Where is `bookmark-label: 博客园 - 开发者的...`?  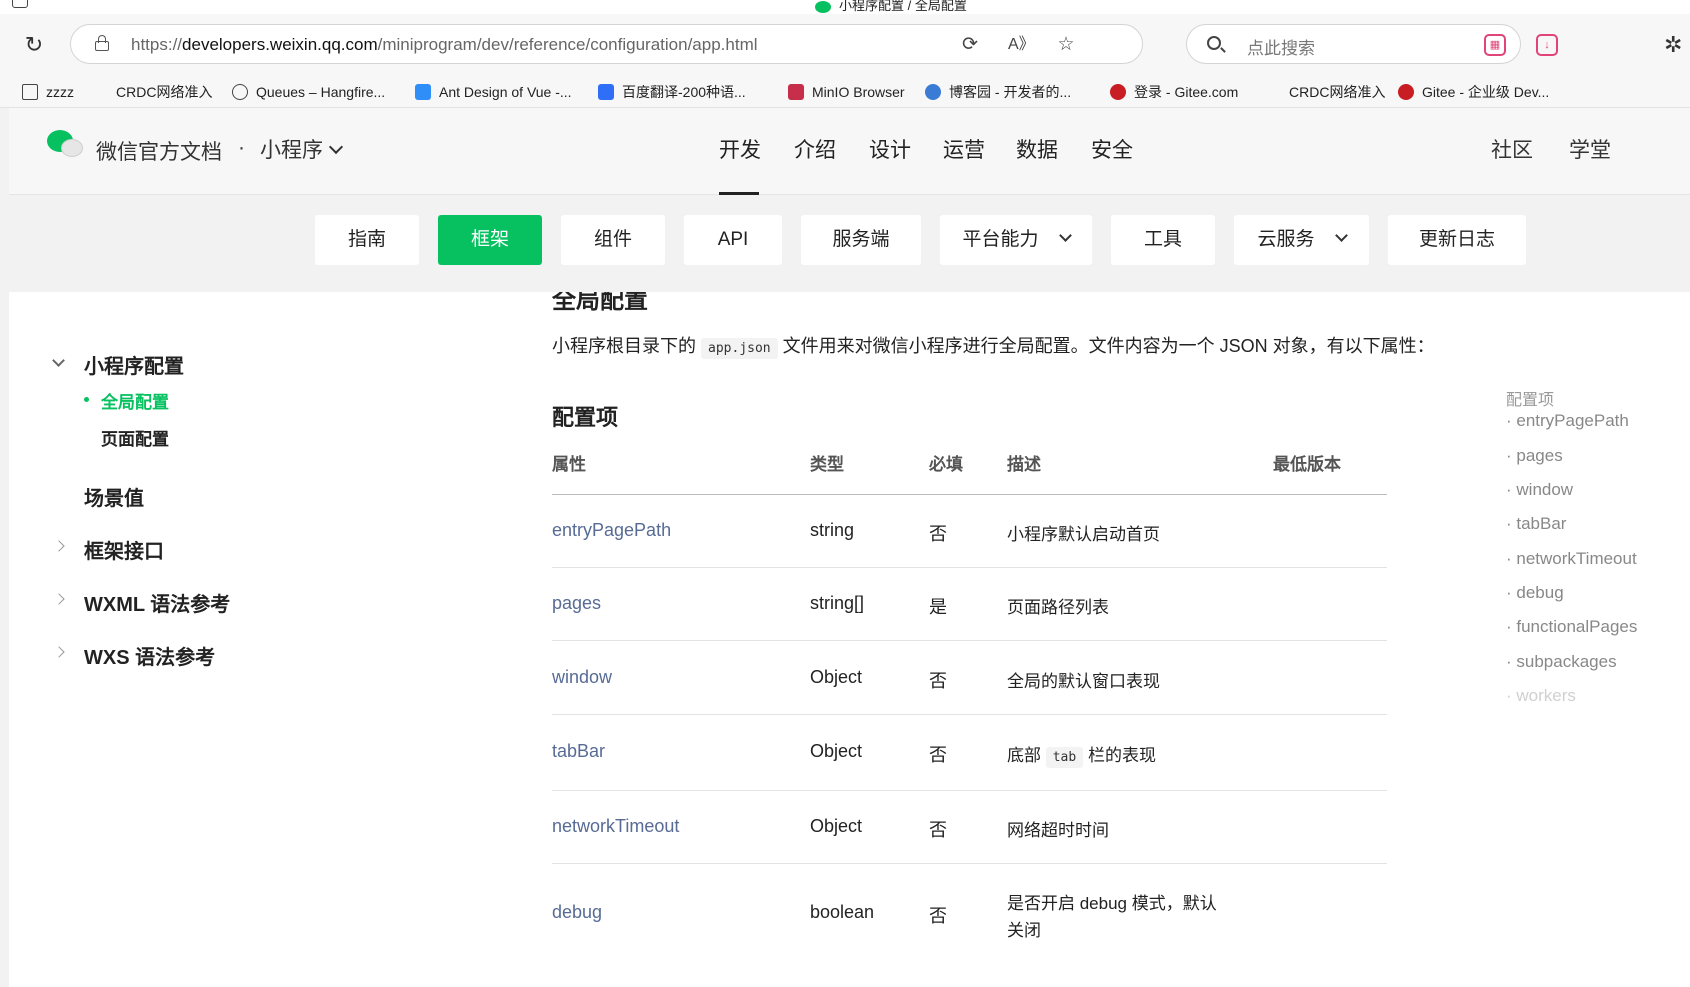
bookmark-label: 博客园 - 开发者的... is located at coordinates (1010, 92).